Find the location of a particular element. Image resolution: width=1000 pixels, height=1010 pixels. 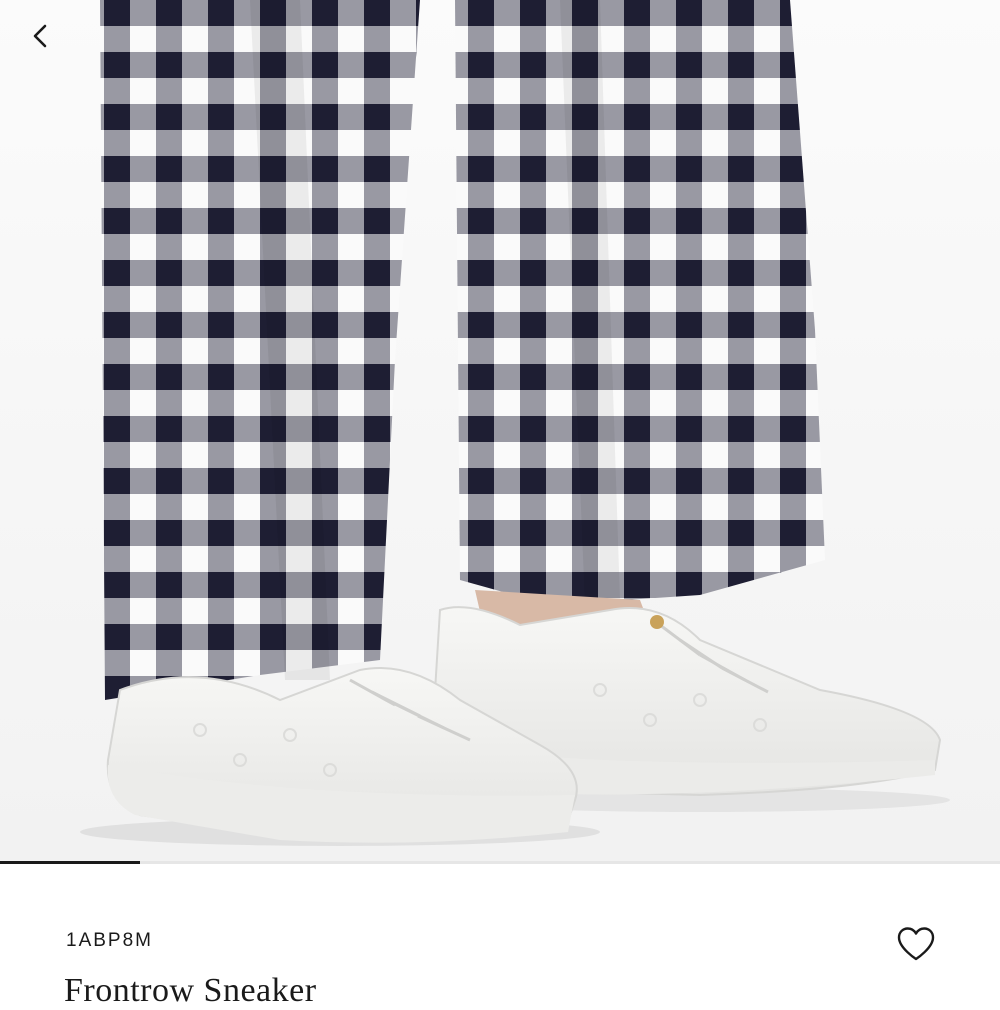

heart-outline-icon is located at coordinates (916, 944).